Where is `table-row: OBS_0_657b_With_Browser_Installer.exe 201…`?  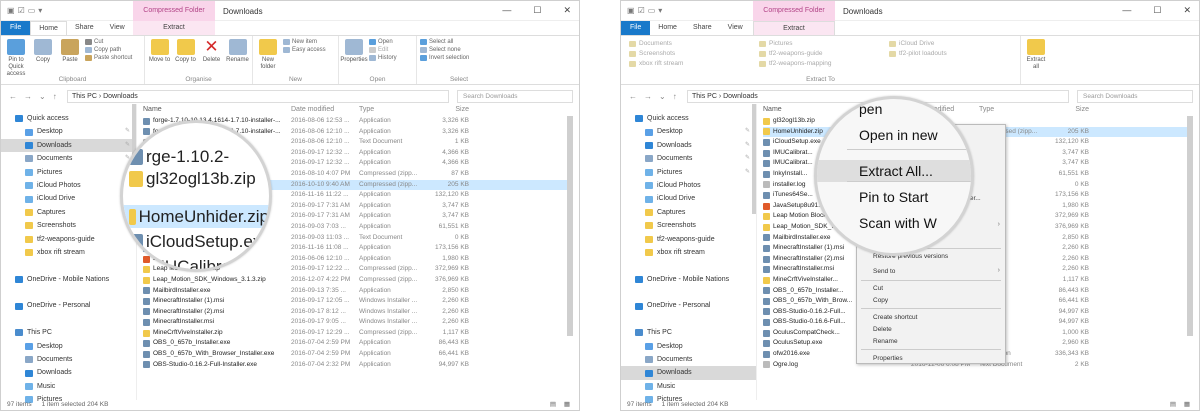
table-row: OBS_0_657b_With_Browser_Installer.exe 201… is located at coordinates (358, 354).